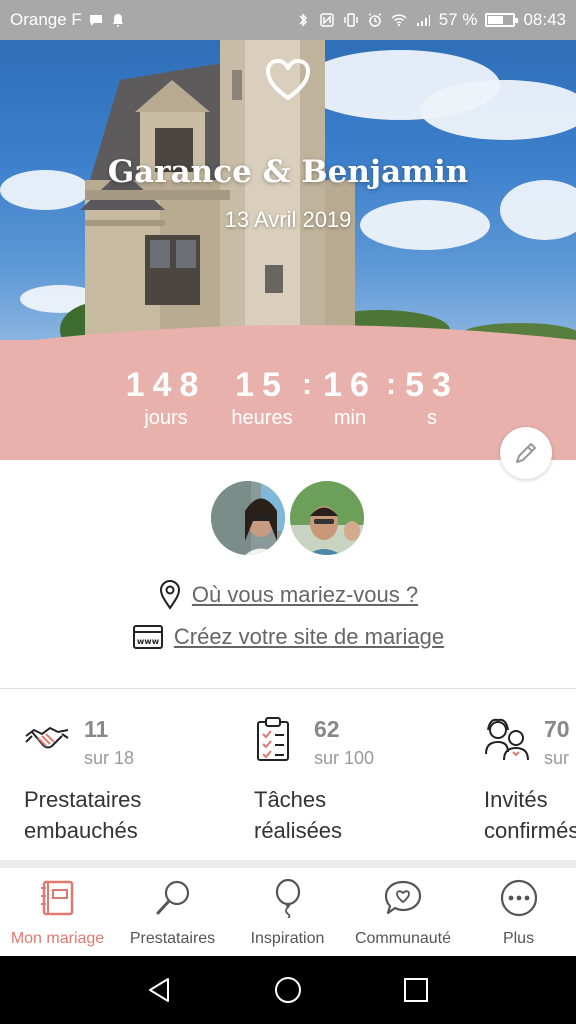 The height and width of the screenshot is (1024, 576). I want to click on notebook-icon, so click(56, 898).